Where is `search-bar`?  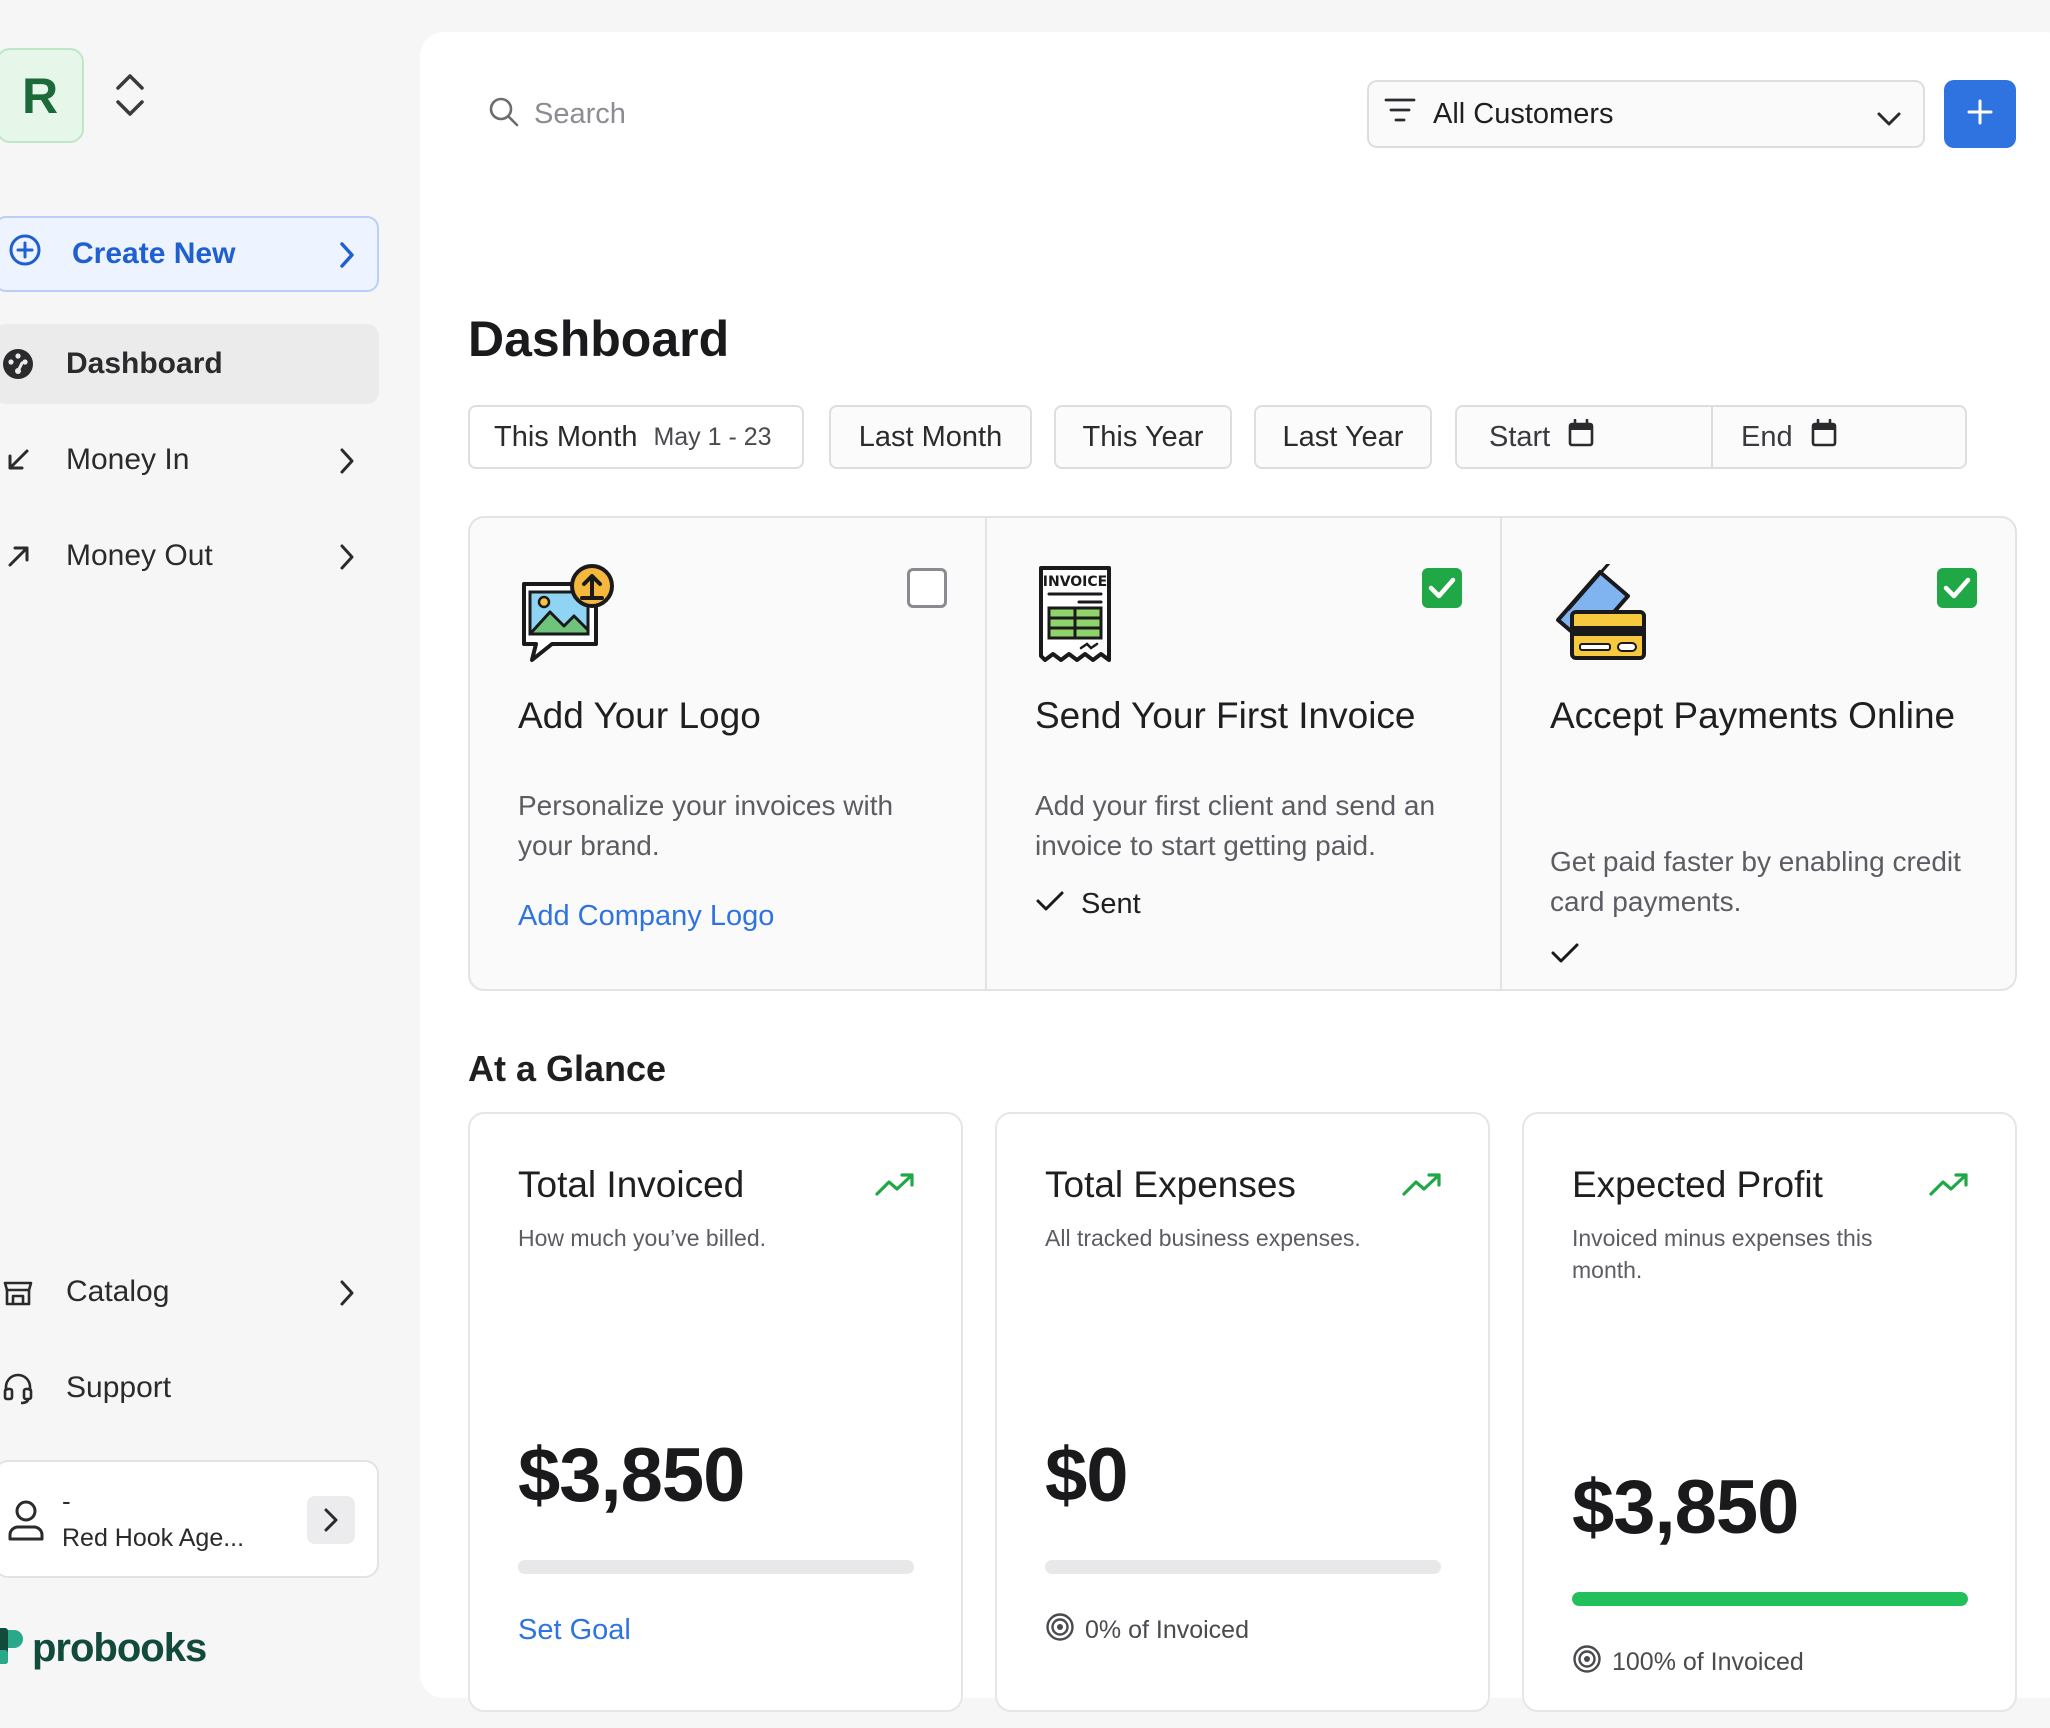
search-bar is located at coordinates (761, 114).